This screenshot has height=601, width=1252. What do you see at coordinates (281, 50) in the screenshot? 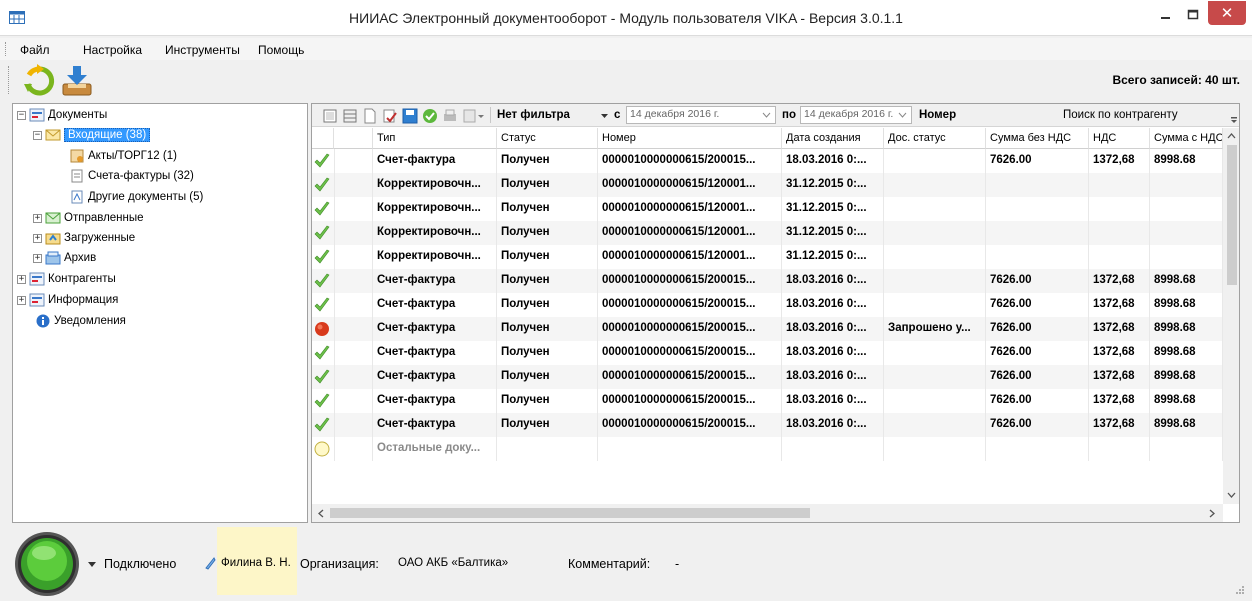
I see `menu-help: Помощь` at bounding box center [281, 50].